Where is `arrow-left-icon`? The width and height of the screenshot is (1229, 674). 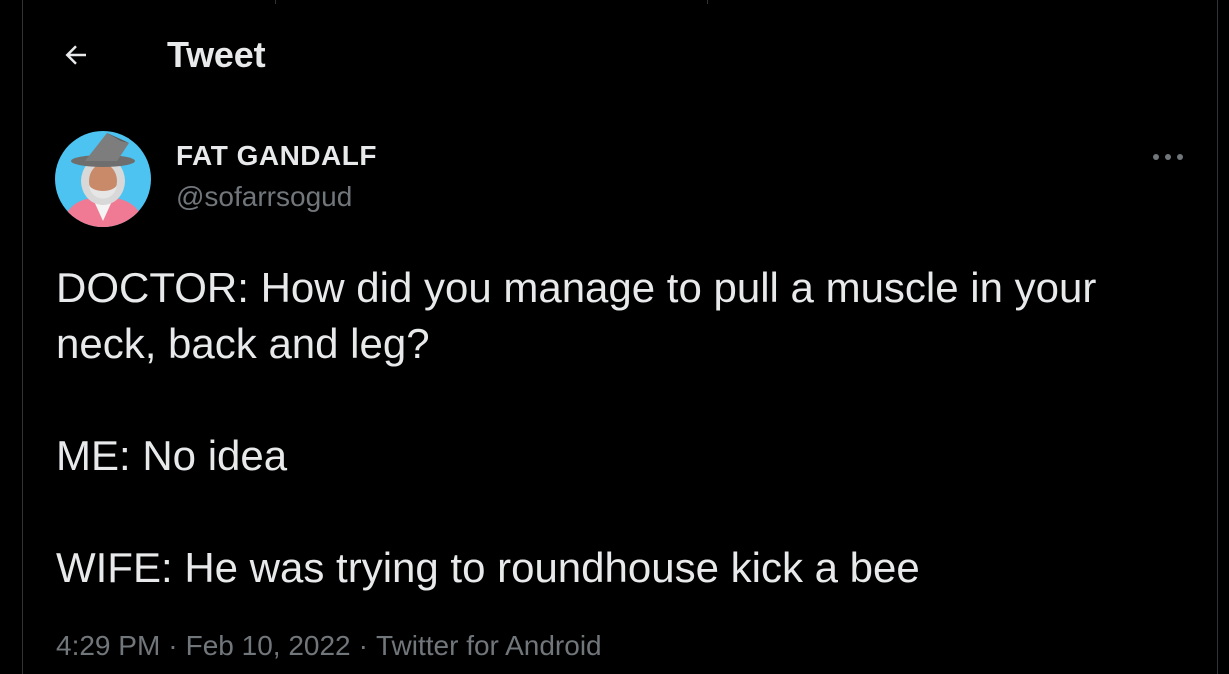 arrow-left-icon is located at coordinates (75, 55).